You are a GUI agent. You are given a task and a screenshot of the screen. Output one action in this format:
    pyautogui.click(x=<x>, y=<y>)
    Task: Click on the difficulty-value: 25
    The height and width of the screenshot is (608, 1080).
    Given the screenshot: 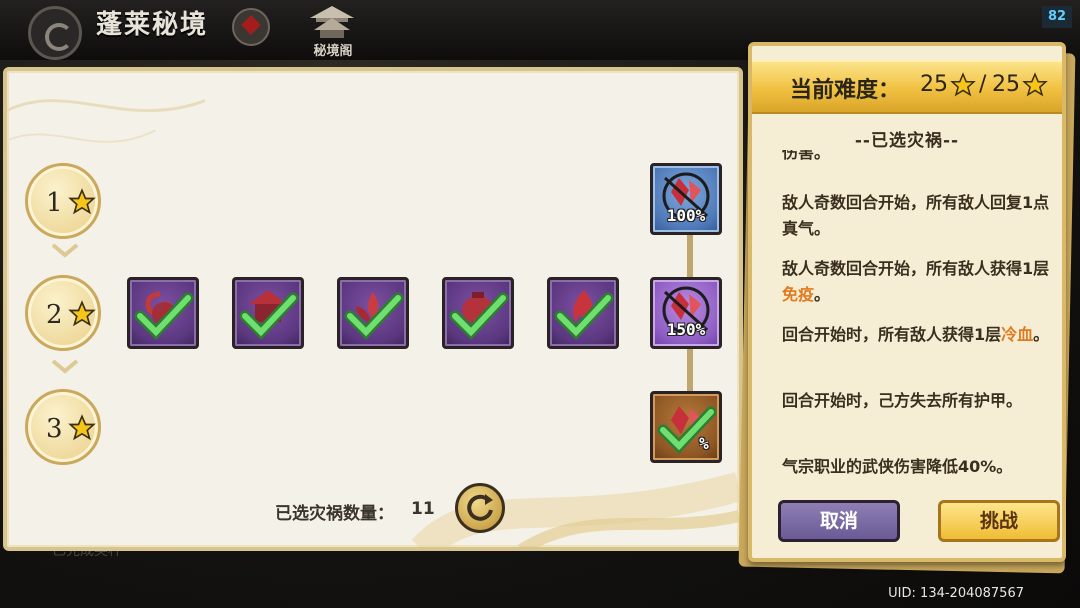 What is the action you would take?
    pyautogui.click(x=934, y=84)
    